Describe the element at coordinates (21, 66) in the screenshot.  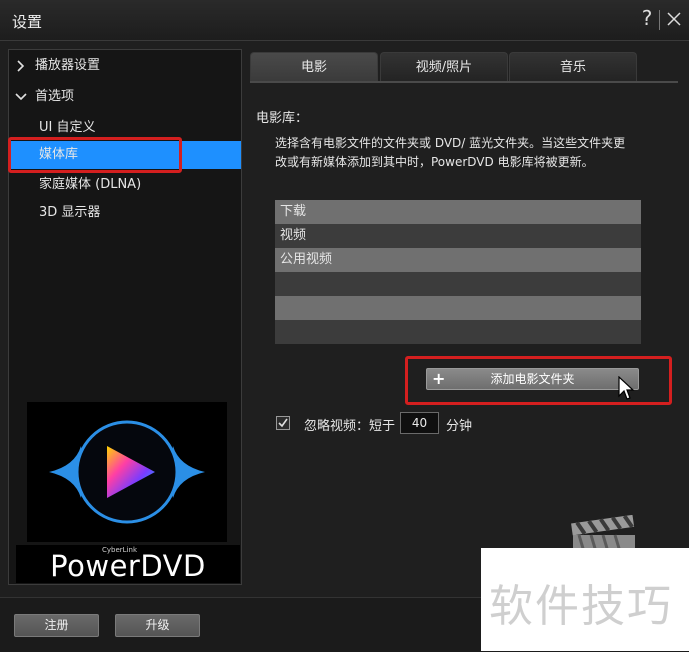
I see `chevron-right-icon` at that location.